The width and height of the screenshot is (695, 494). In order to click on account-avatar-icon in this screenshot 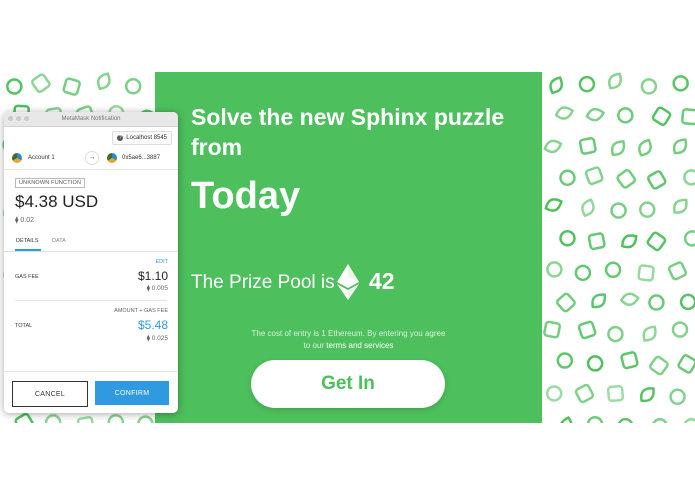, I will do `click(17, 158)`.